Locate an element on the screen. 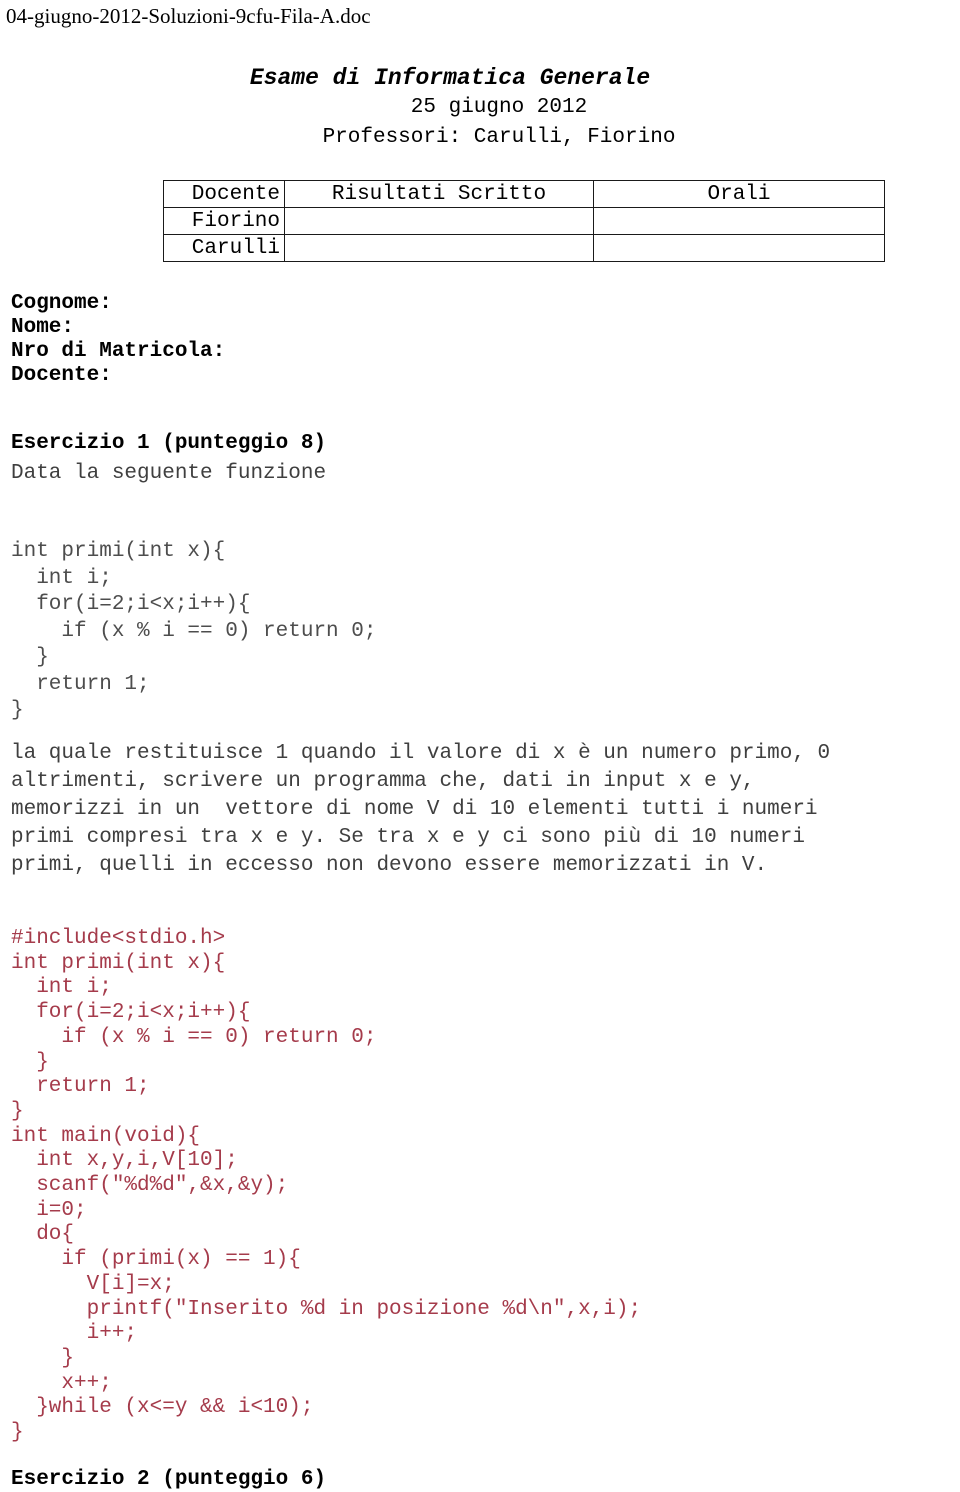 The image size is (960, 1492). column-header-docente: Docente is located at coordinates (224, 194).